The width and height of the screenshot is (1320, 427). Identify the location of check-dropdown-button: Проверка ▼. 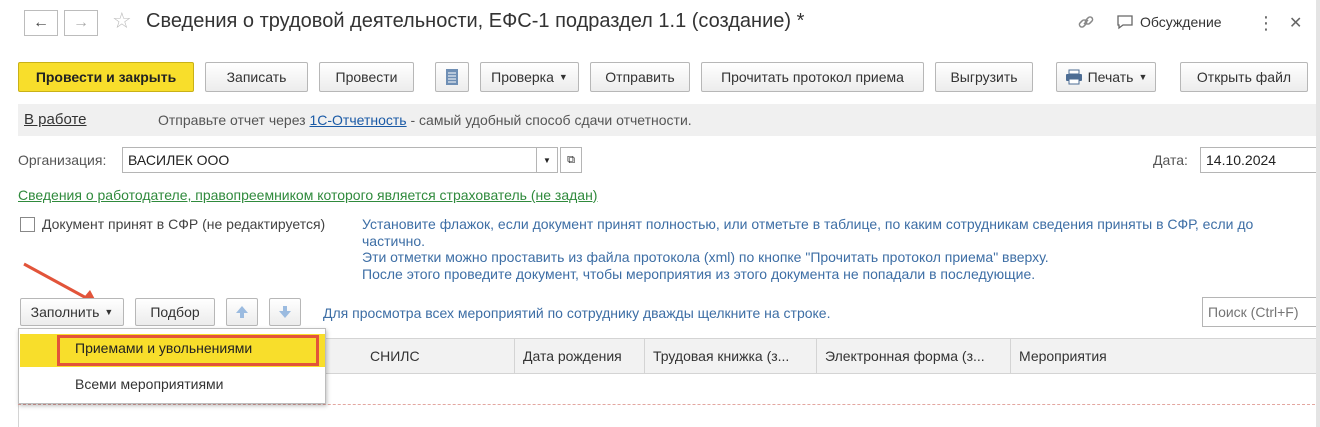
(529, 77).